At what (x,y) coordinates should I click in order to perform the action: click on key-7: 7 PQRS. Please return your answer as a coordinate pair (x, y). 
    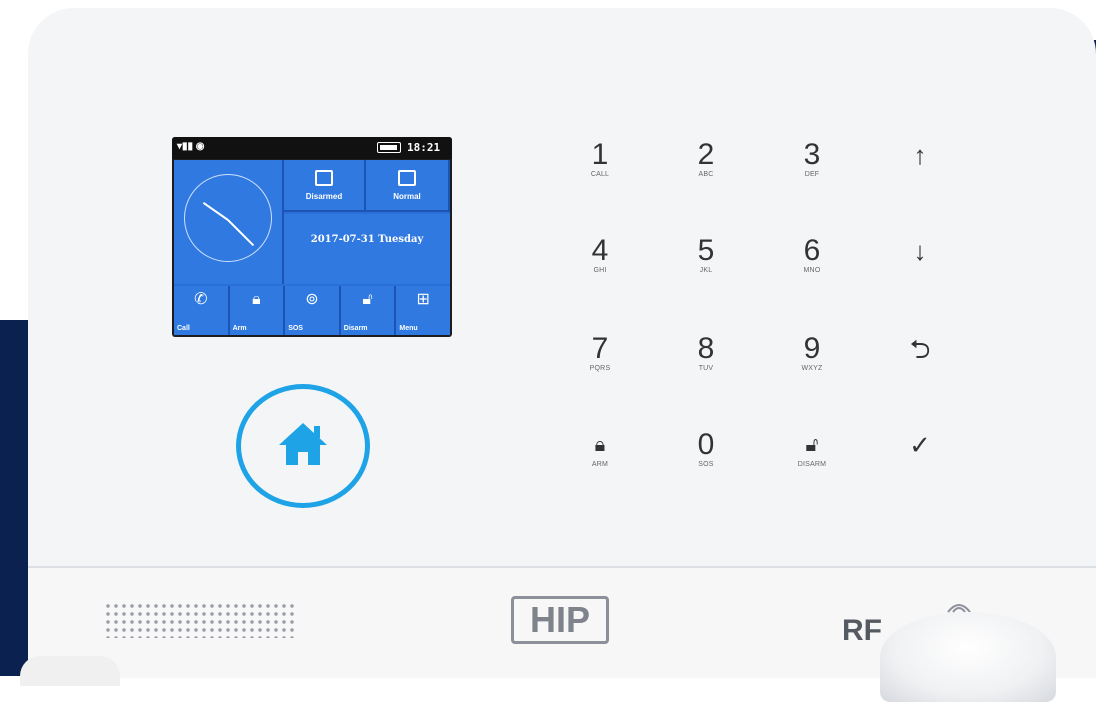
    Looking at the image, I should click on (600, 364).